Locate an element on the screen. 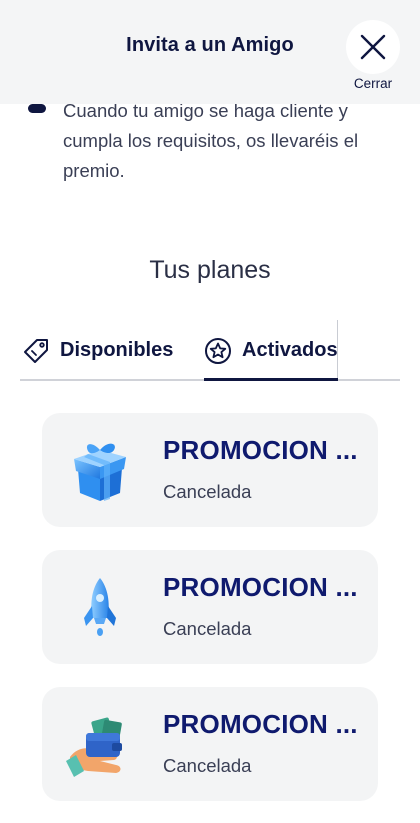  wallet-hand-icon is located at coordinates (100, 745).